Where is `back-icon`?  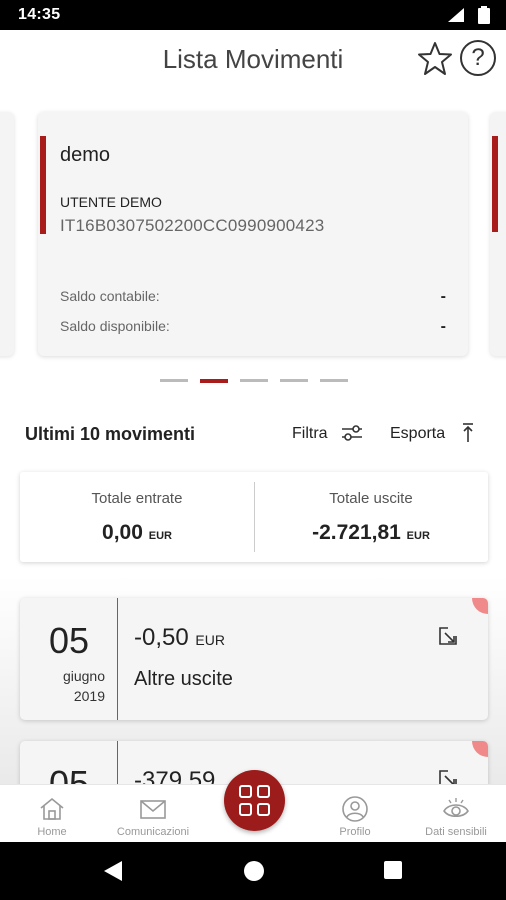
back-icon is located at coordinates (113, 871).